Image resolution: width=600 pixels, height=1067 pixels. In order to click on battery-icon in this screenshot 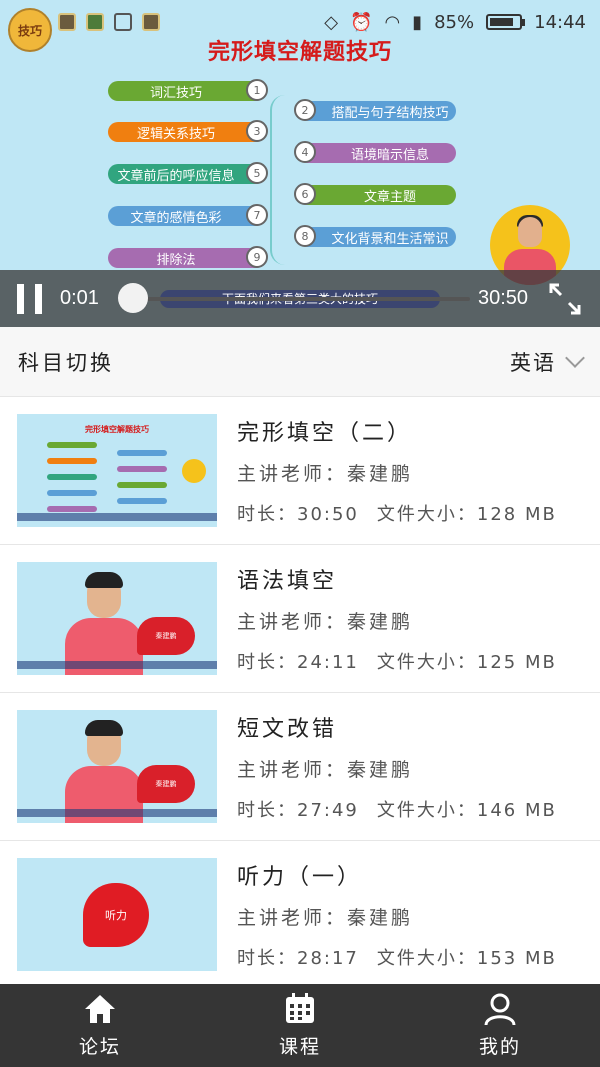, I will do `click(506, 22)`.